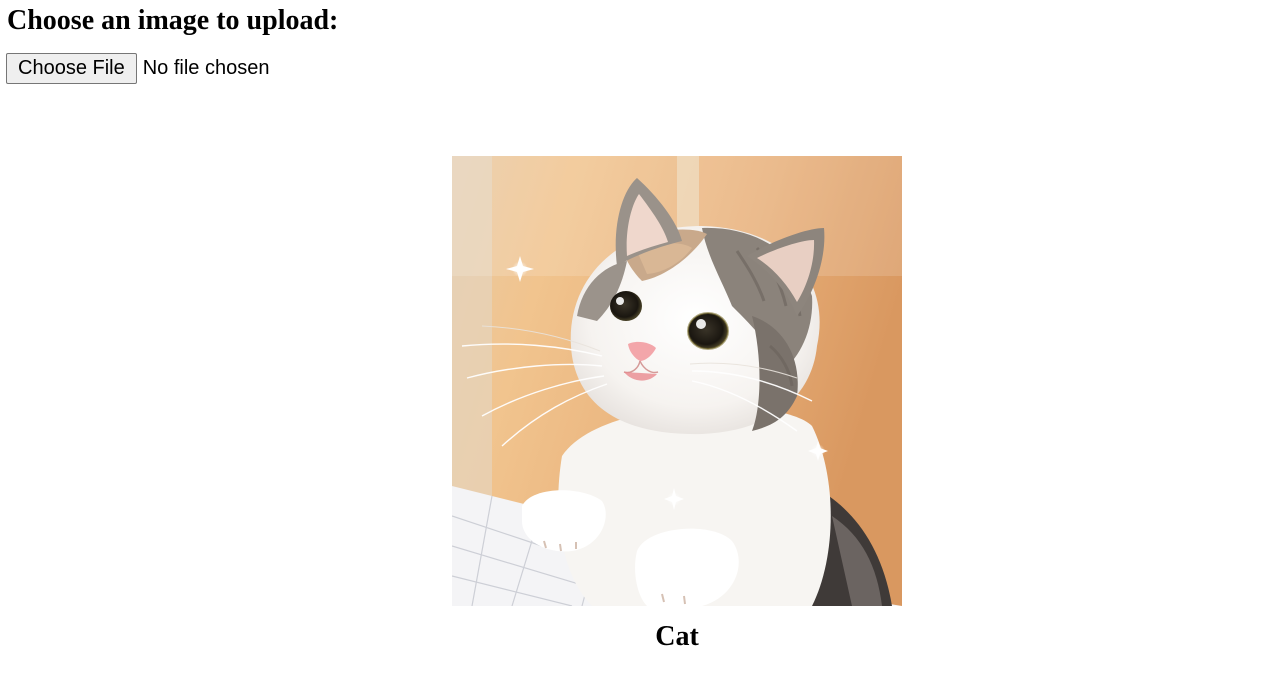 The height and width of the screenshot is (686, 1286). Describe the element at coordinates (677, 636) in the screenshot. I see `prediction-label: Cat` at that location.